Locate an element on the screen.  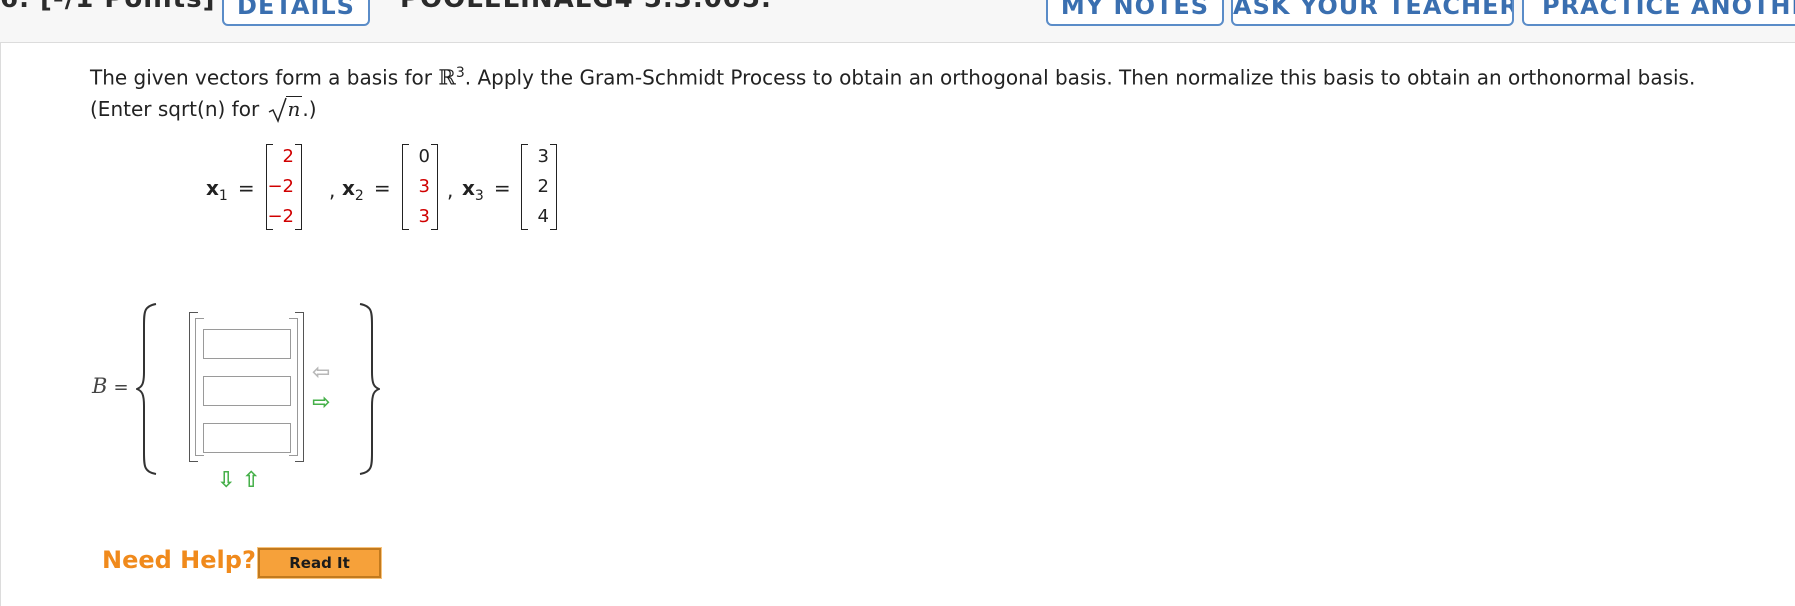
right-brace-icon is located at coordinates (369, 389).